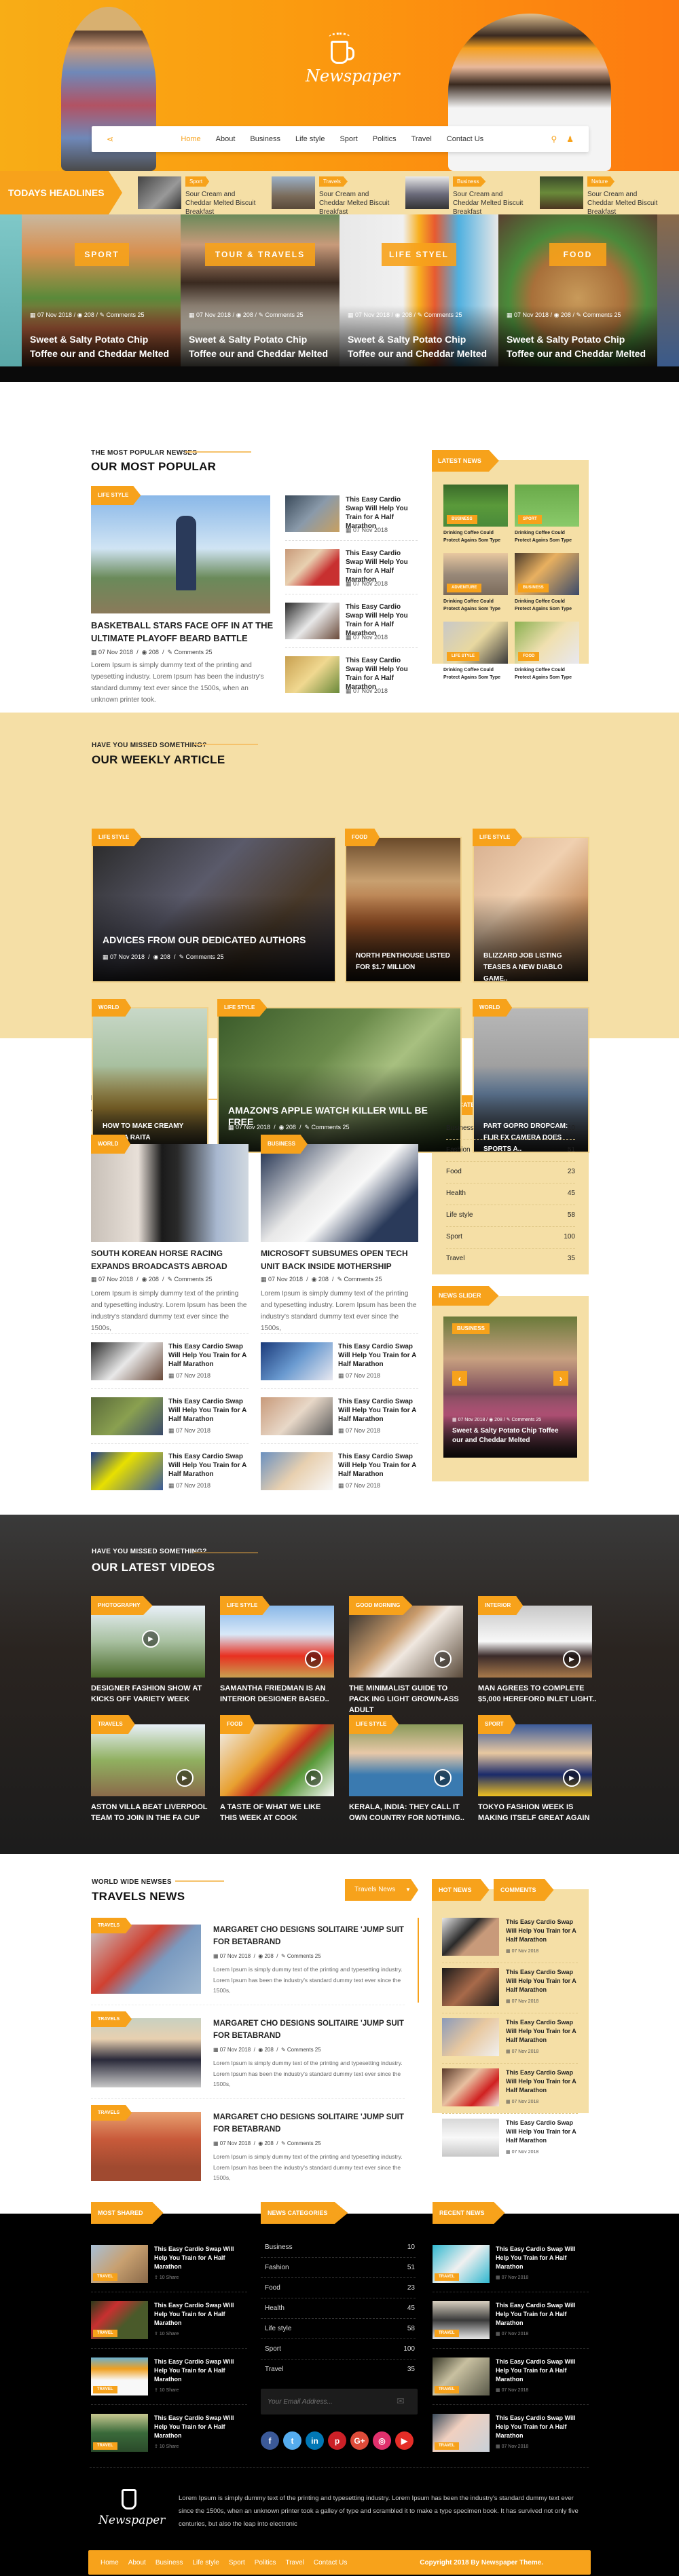 The height and width of the screenshot is (2576, 679). I want to click on category-item: Sport 100, so click(511, 1236).